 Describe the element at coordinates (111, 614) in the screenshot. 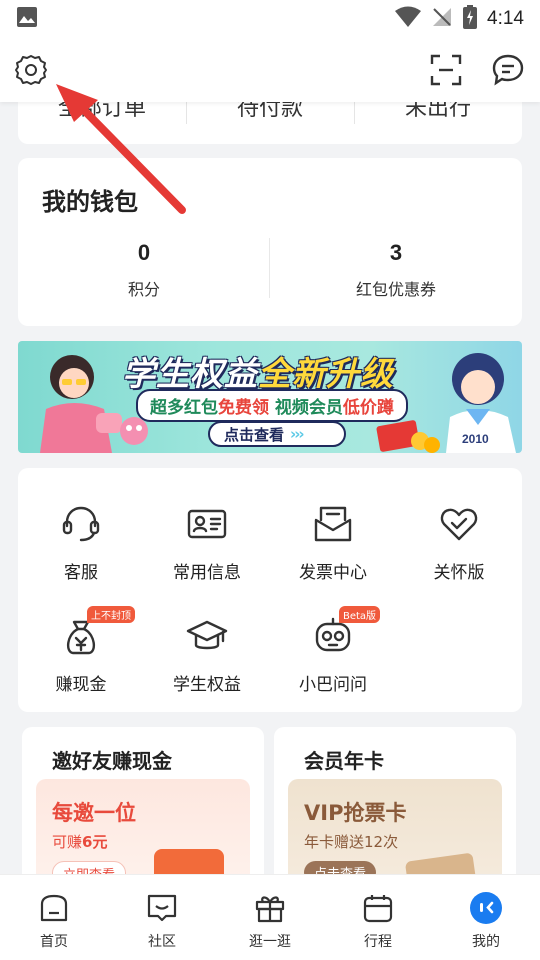

I see `service-badge: 上不封顶` at that location.